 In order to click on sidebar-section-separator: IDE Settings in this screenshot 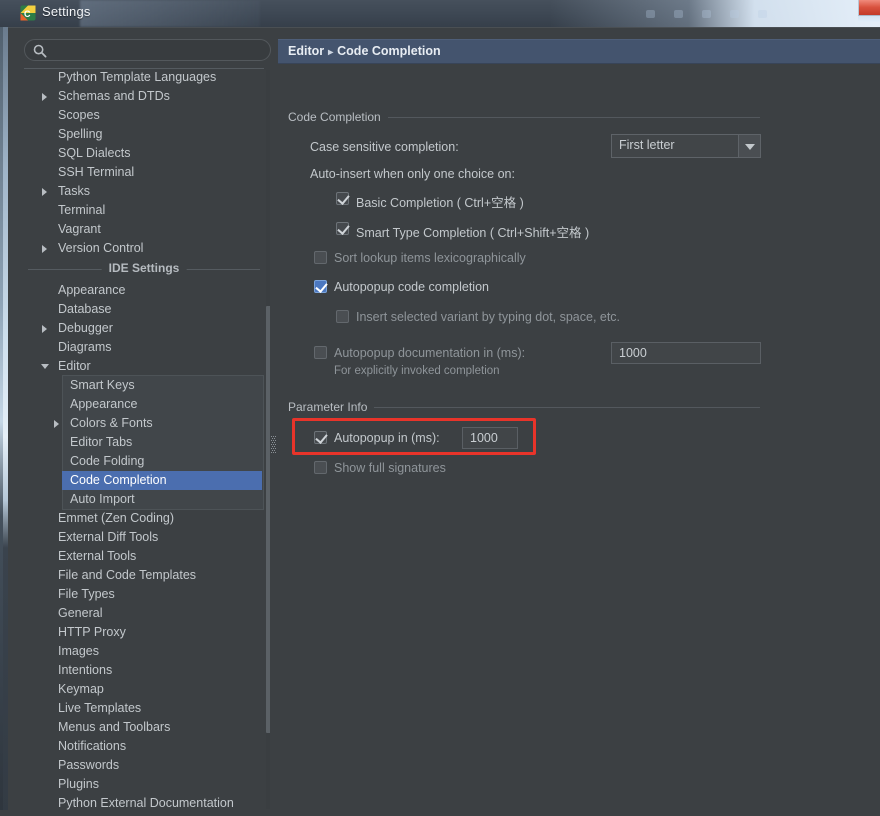, I will do `click(144, 269)`.